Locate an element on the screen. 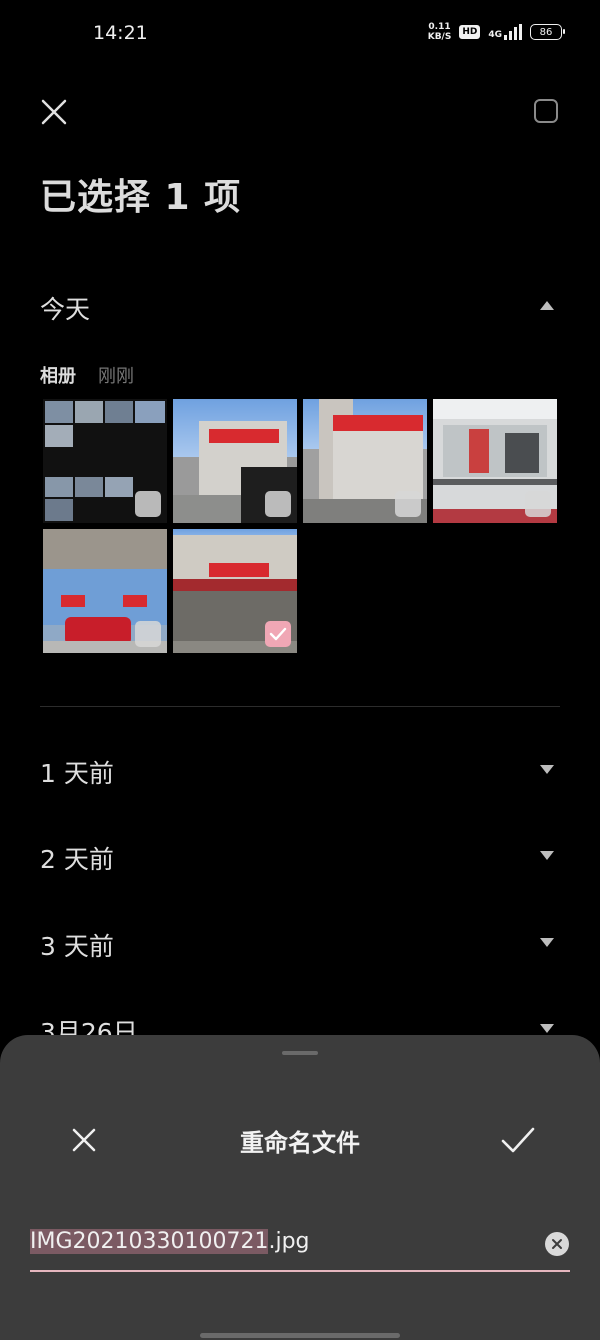 Image resolution: width=600 pixels, height=1340 pixels. battery-icon: 86 is located at coordinates (547, 32).